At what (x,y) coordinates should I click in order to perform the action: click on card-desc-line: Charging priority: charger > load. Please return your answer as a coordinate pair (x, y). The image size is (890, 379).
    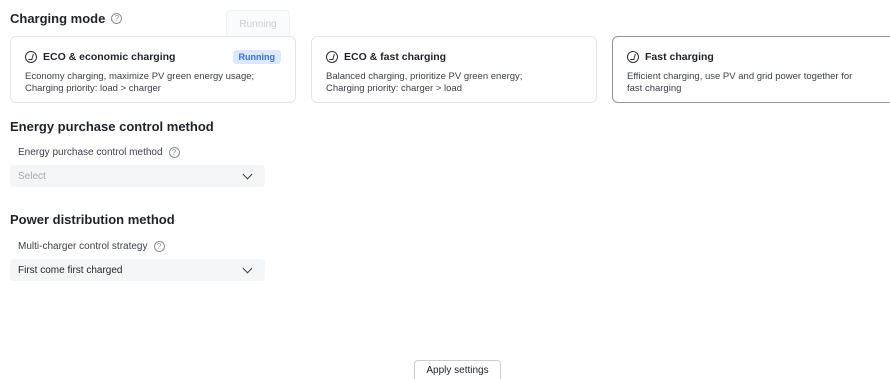
    Looking at the image, I should click on (394, 88).